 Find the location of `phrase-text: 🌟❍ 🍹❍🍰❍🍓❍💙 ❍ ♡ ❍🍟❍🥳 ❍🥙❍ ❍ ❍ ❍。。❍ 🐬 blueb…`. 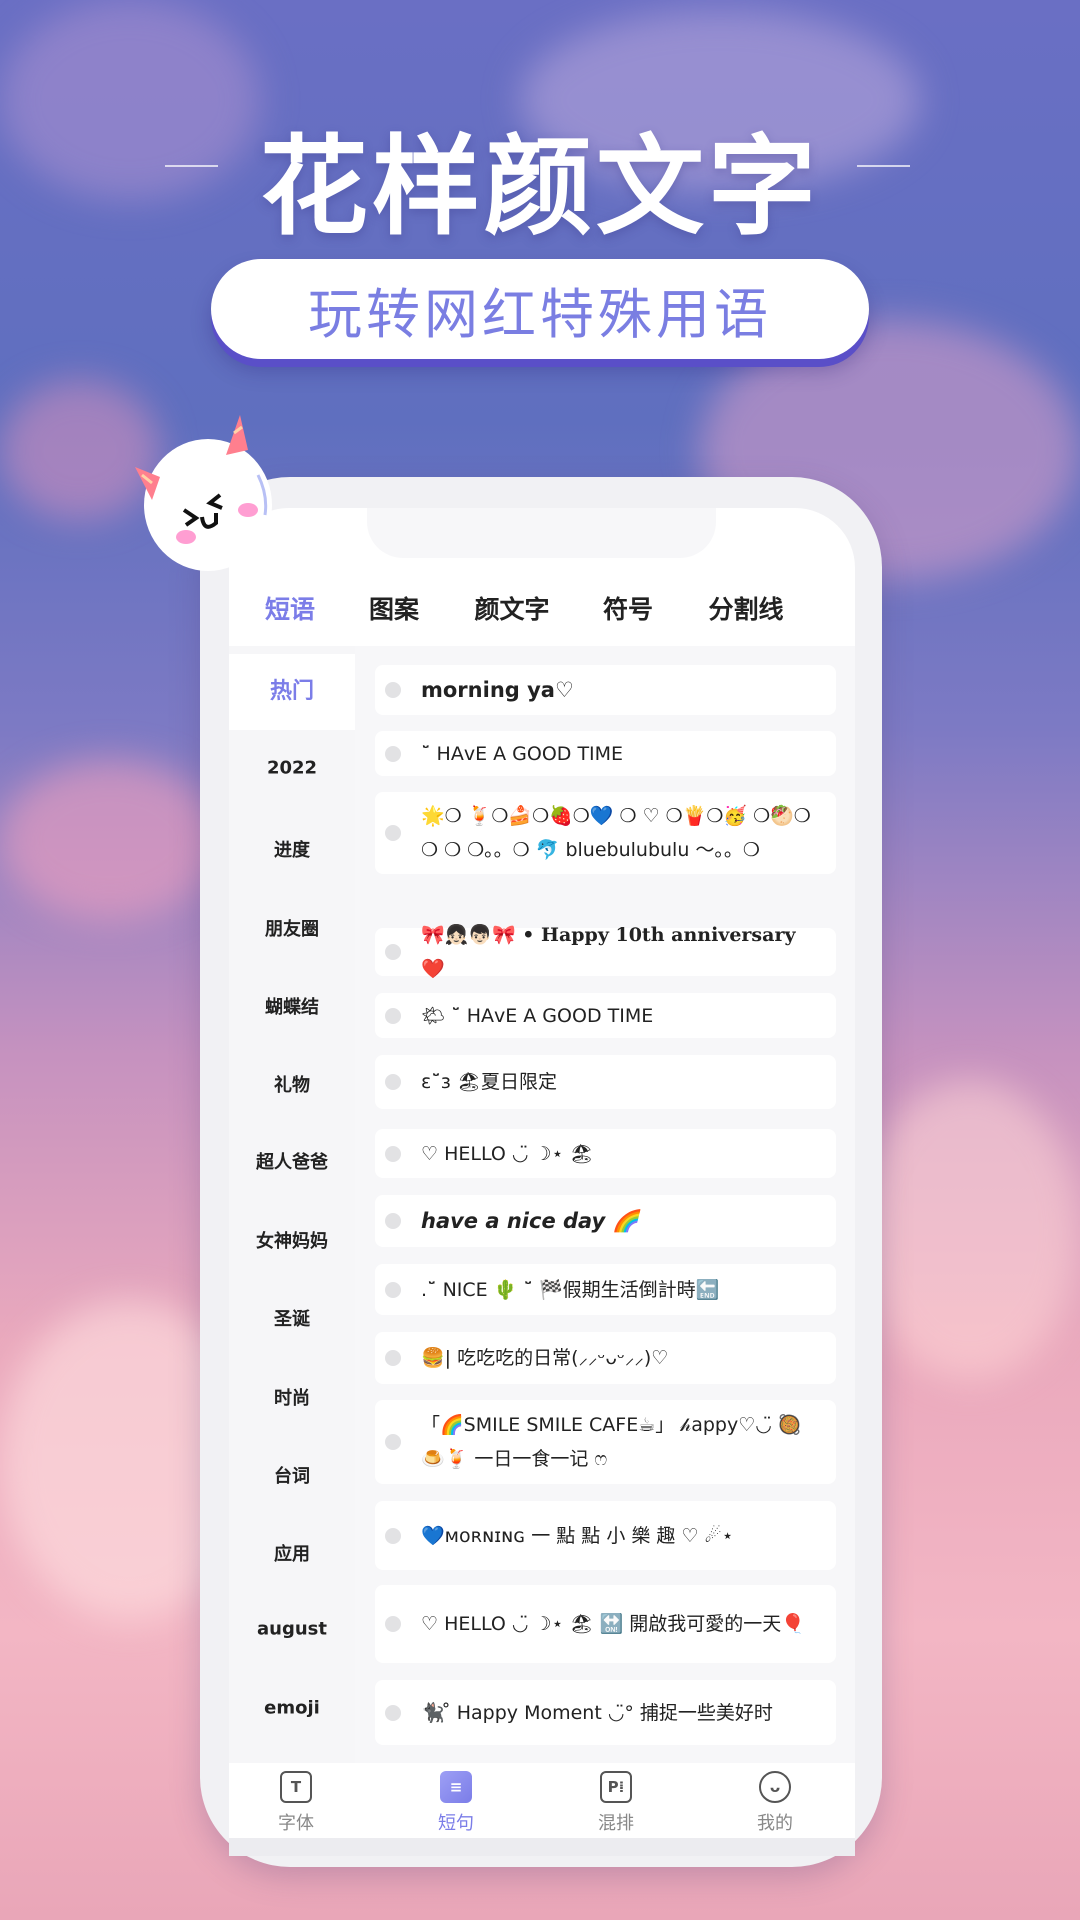

phrase-text: 🌟❍ 🍹❍🍰❍🍓❍💙 ❍ ♡ ❍🍟❍🥳 ❍🥙❍ ❍ ❍ ❍。。❍ 🐬 blueb… is located at coordinates (616, 833).